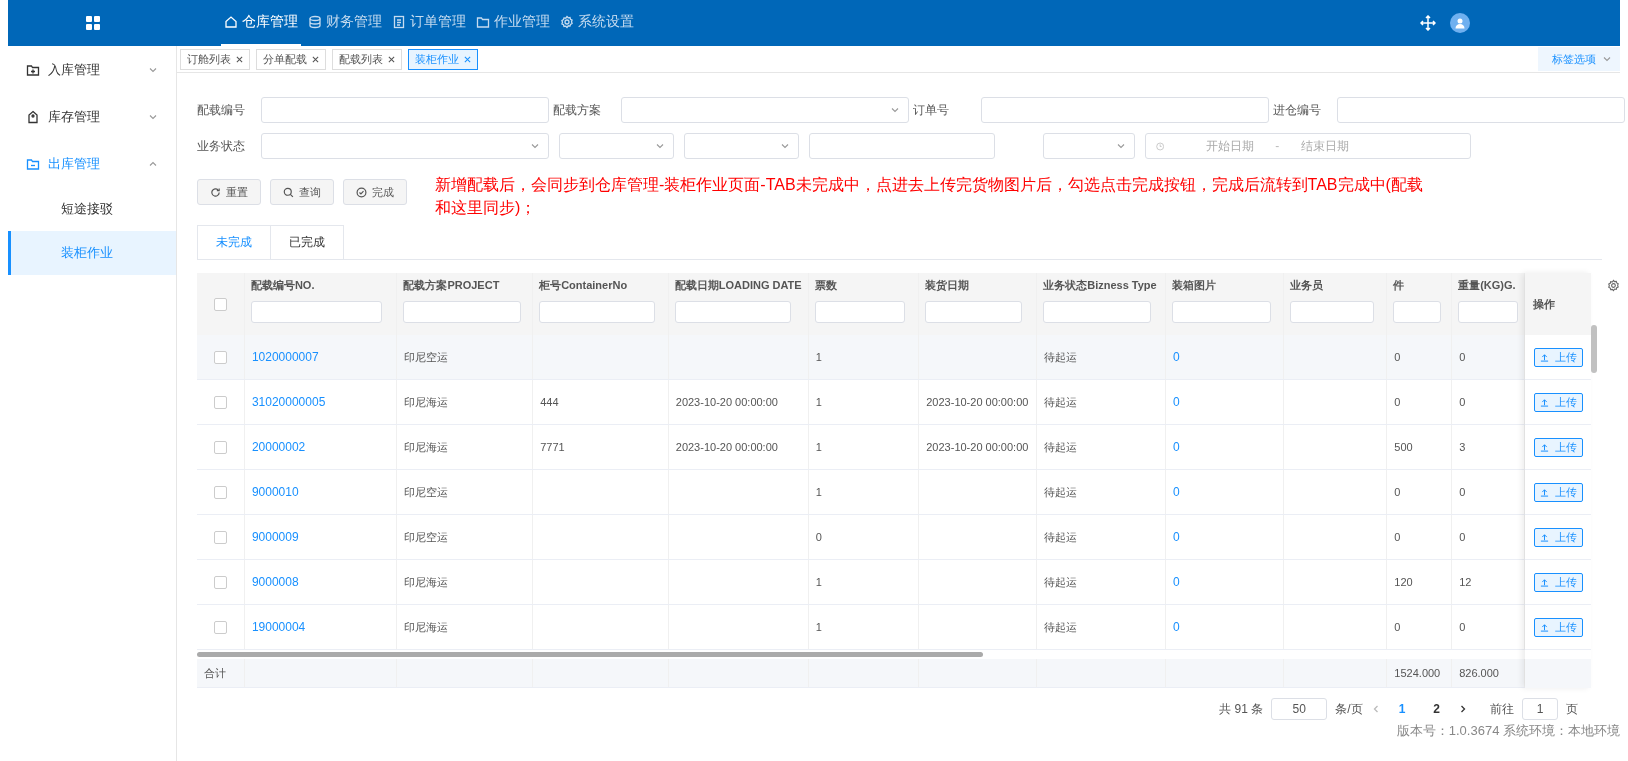 Image resolution: width=1628 pixels, height=761 pixels. What do you see at coordinates (275, 492) in the screenshot?
I see `record-link: 9000010` at bounding box center [275, 492].